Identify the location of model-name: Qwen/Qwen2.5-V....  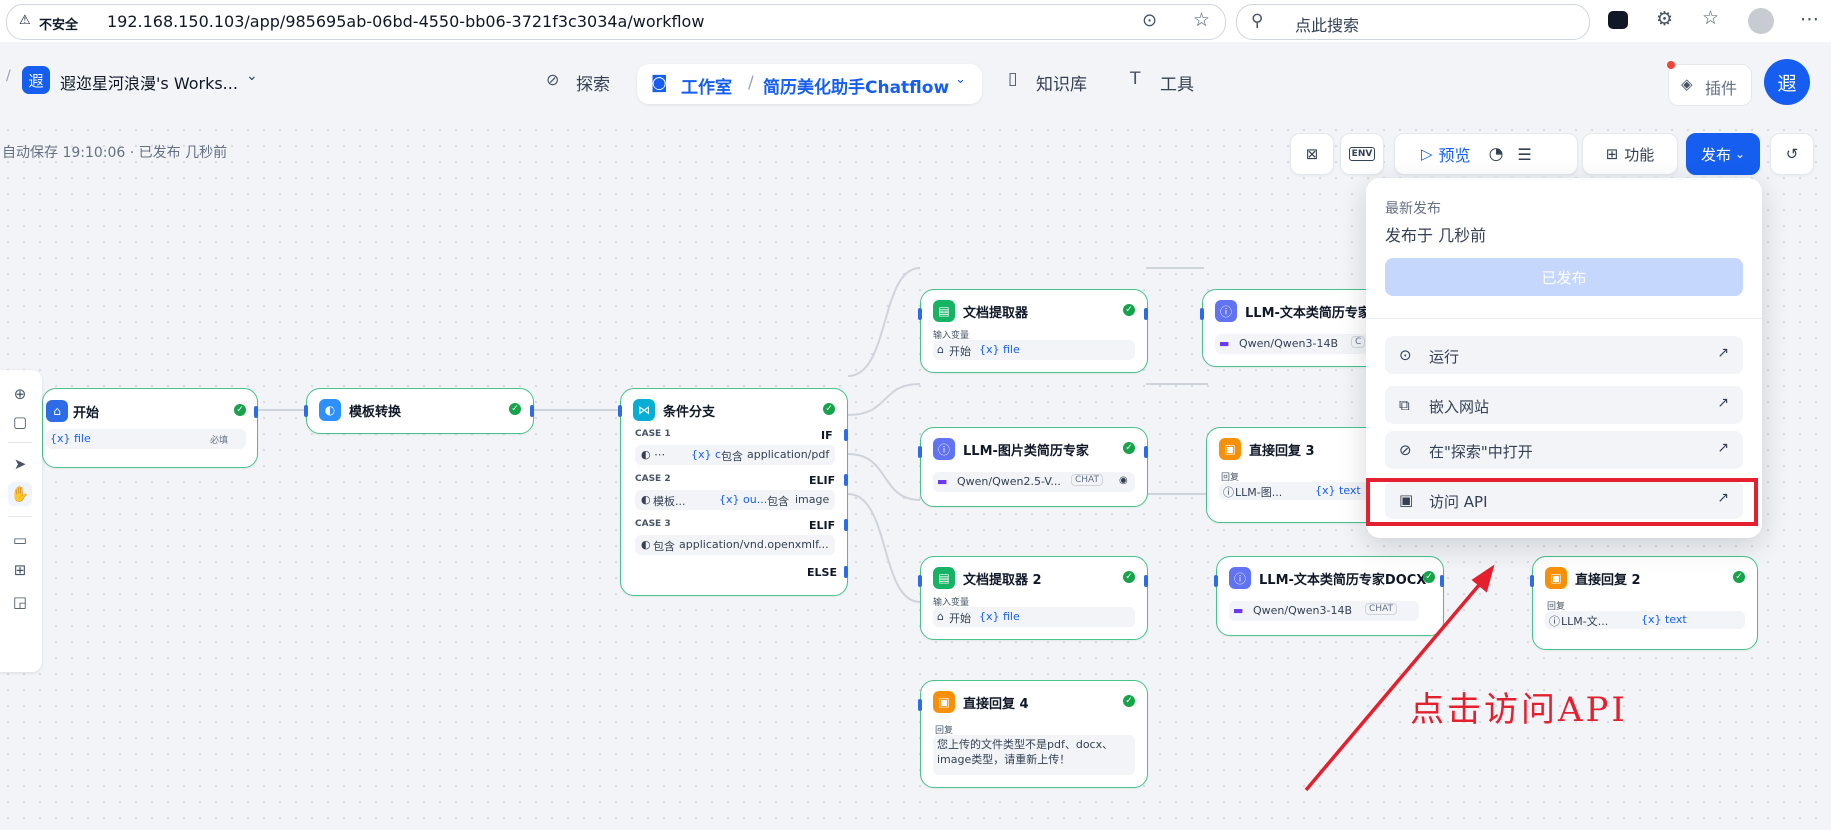
(1009, 481).